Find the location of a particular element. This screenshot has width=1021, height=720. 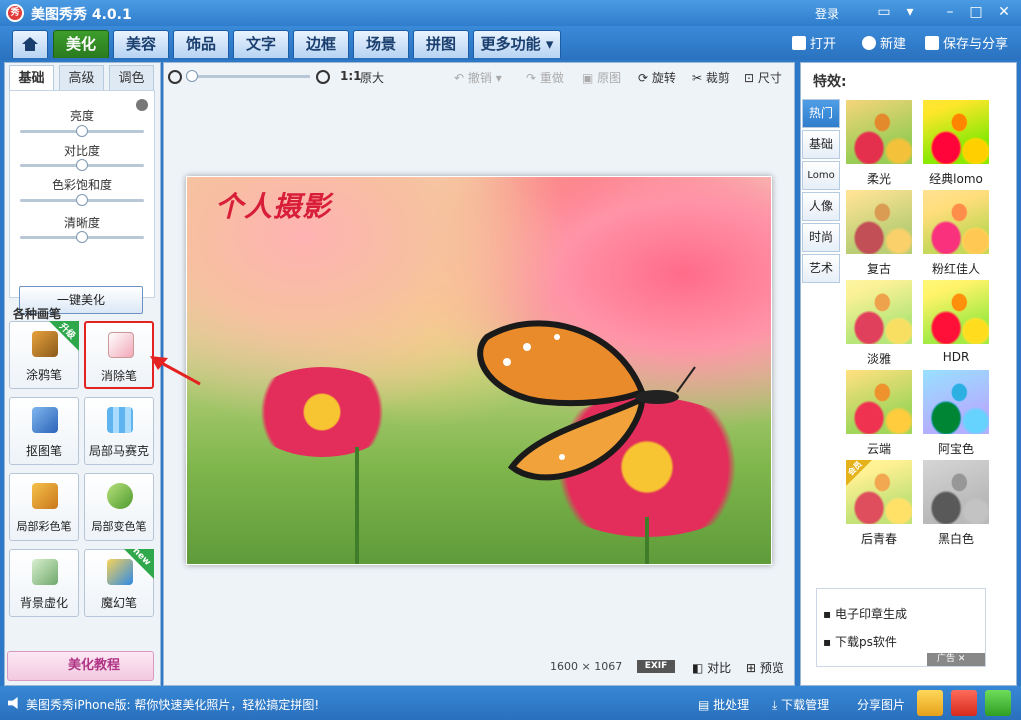

menu-icon: ▾ is located at coordinates (910, 12).